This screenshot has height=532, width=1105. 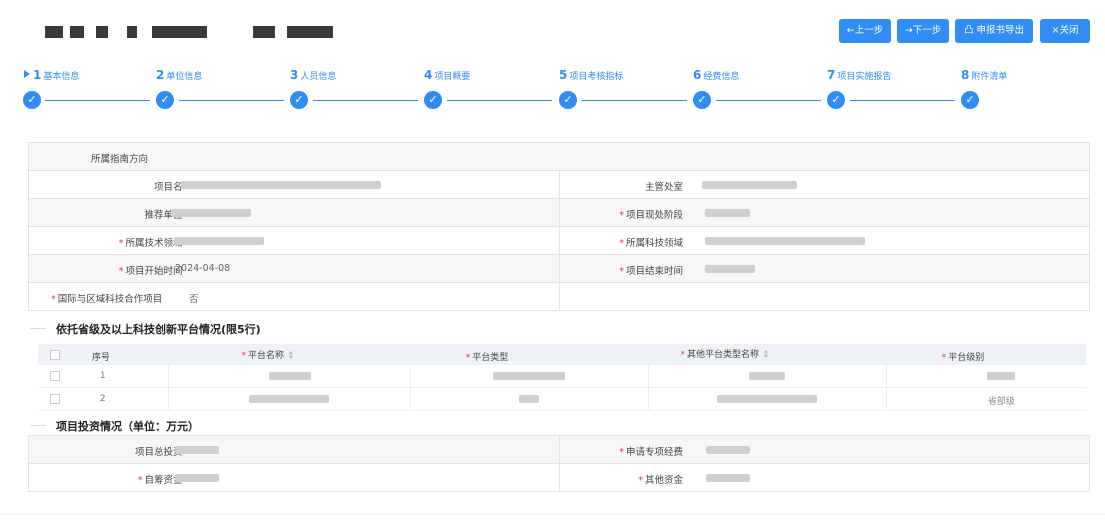 I want to click on step-number: 4, so click(x=428, y=75).